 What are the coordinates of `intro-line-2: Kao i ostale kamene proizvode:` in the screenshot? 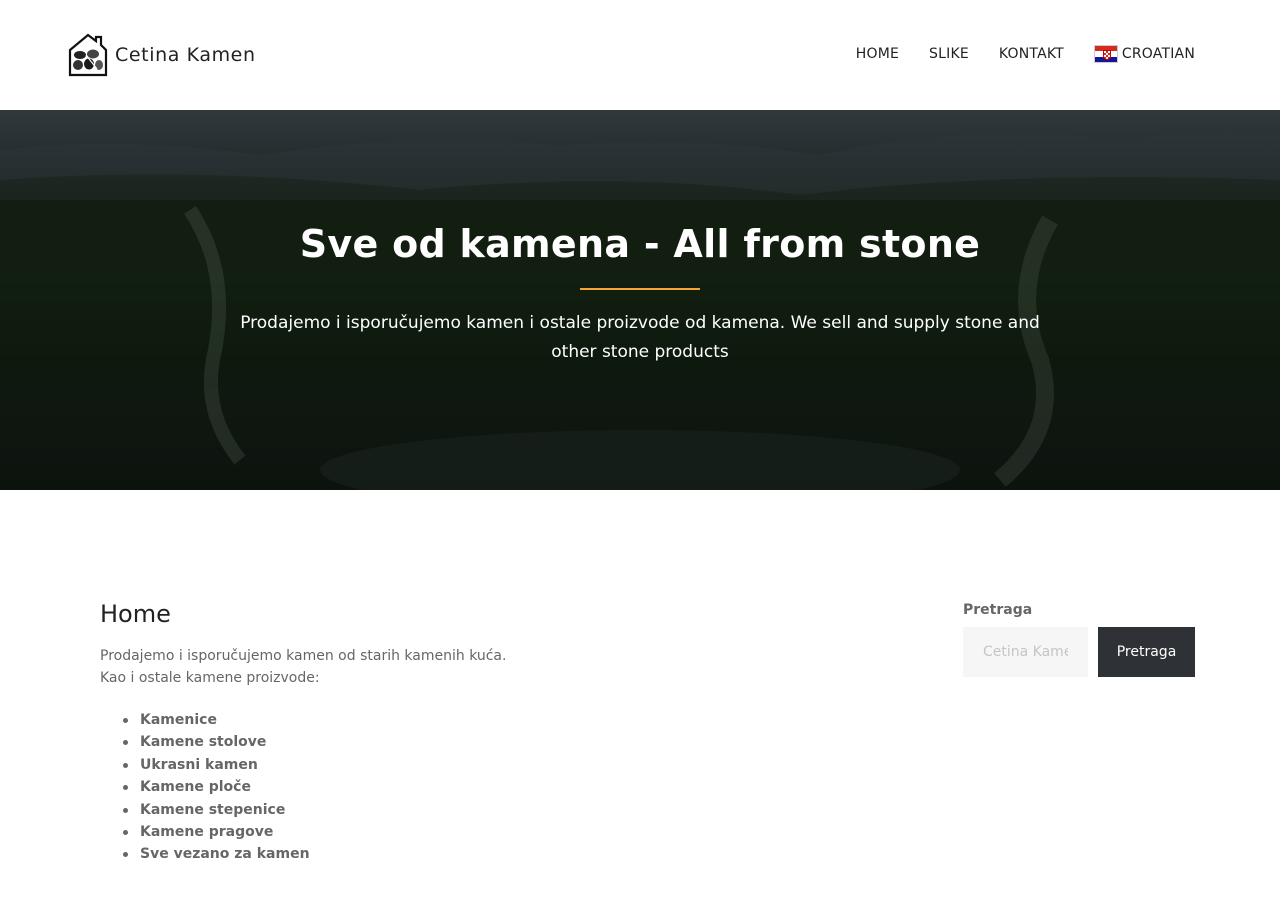 It's located at (210, 678).